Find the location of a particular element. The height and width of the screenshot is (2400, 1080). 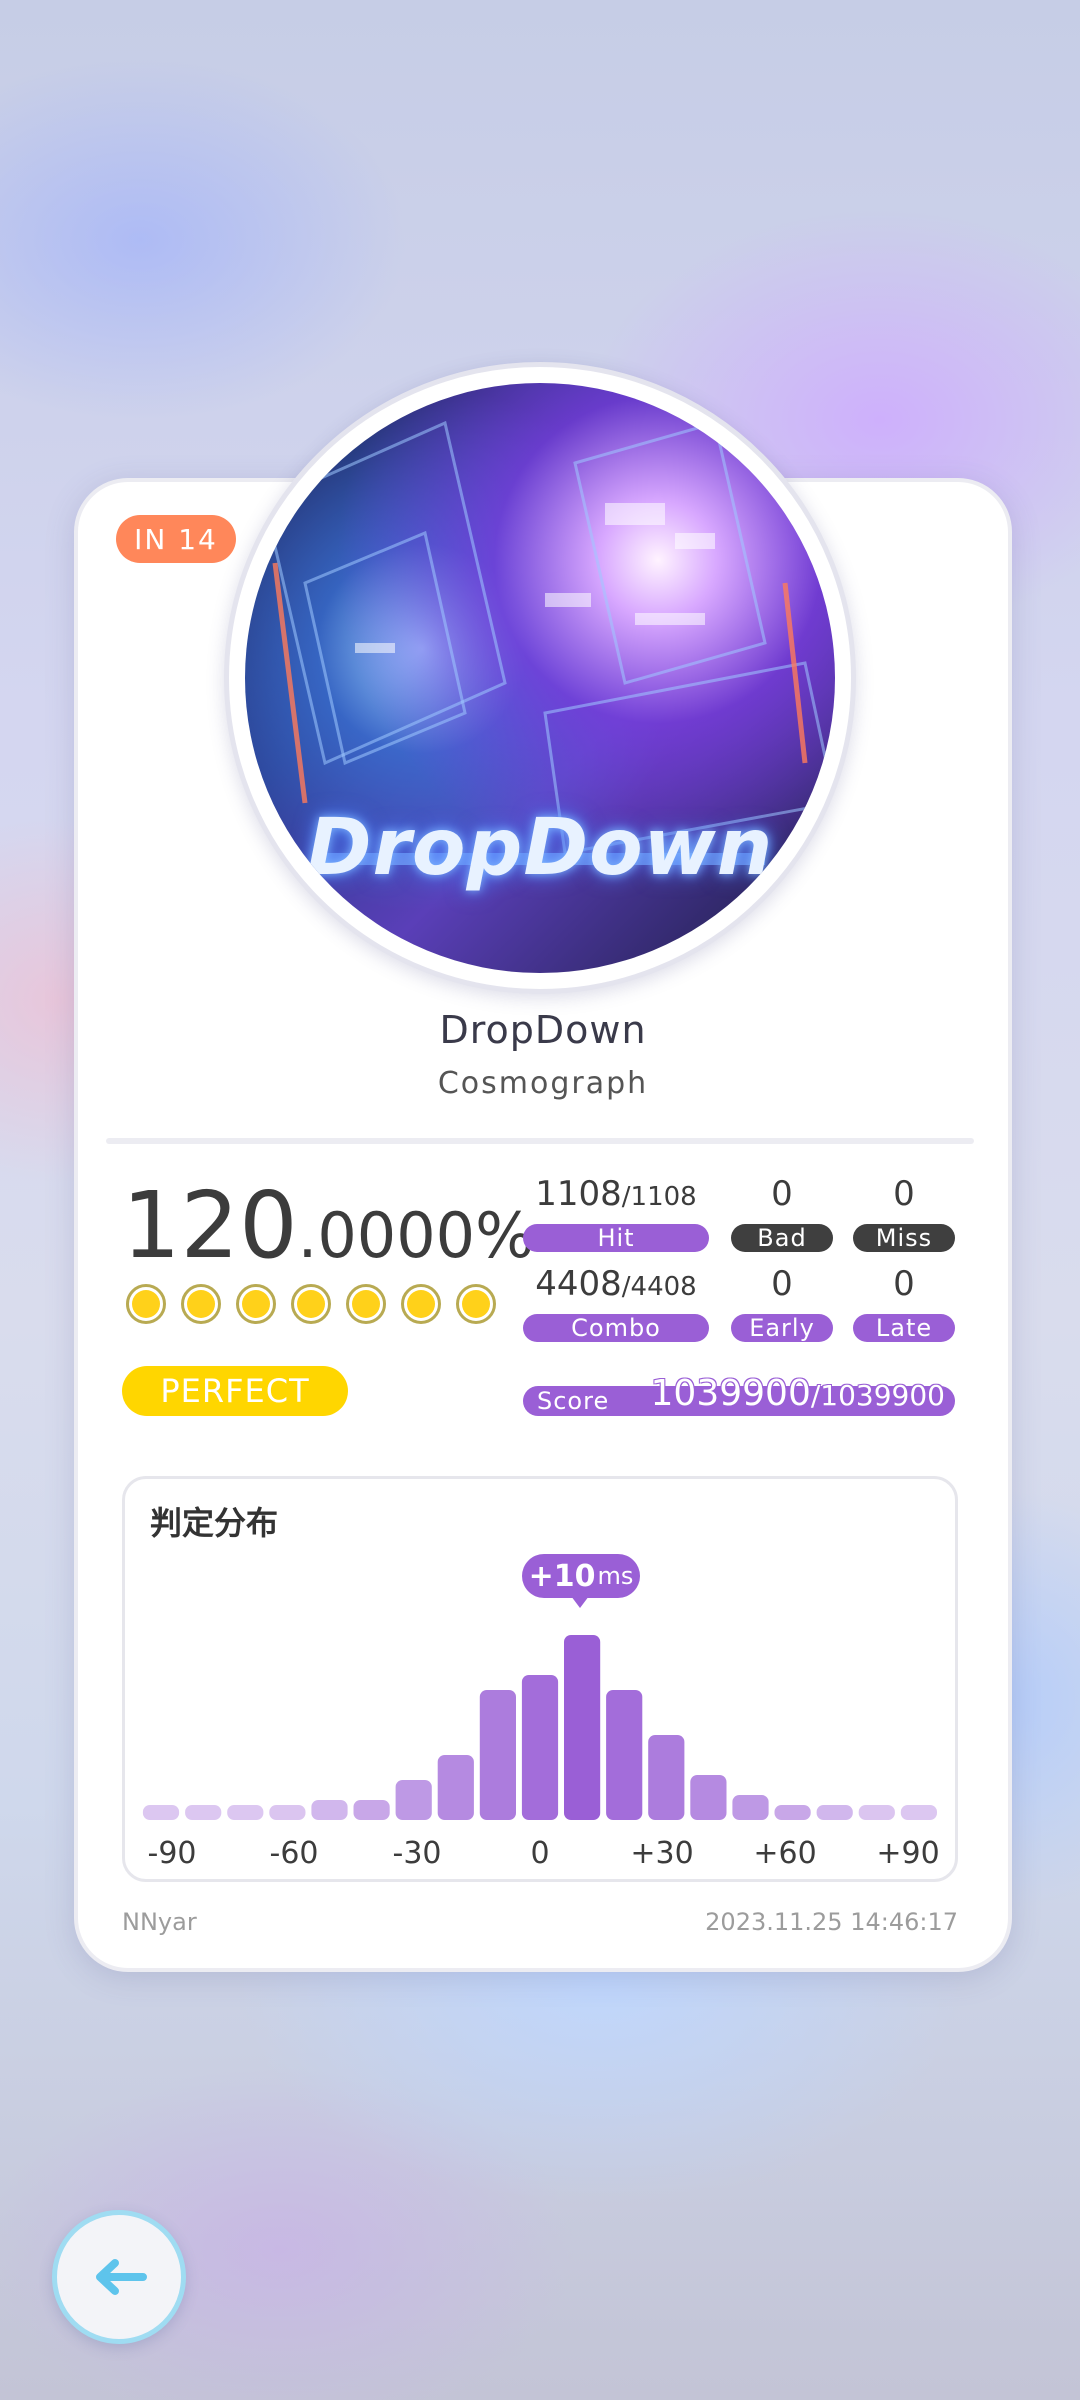

axis-label: -30 is located at coordinates (417, 1853).